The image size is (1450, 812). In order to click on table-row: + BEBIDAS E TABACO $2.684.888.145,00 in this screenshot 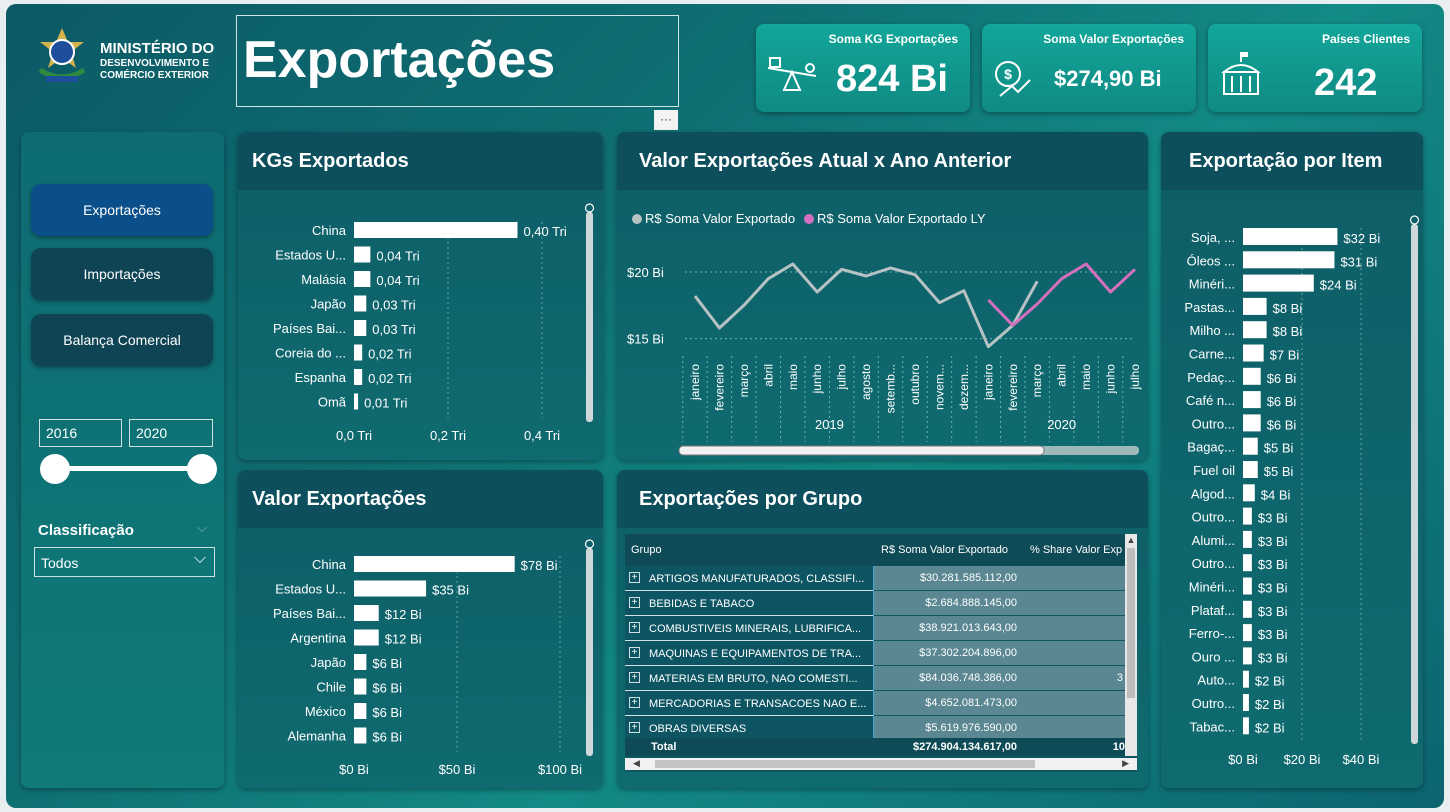, I will do `click(876, 603)`.